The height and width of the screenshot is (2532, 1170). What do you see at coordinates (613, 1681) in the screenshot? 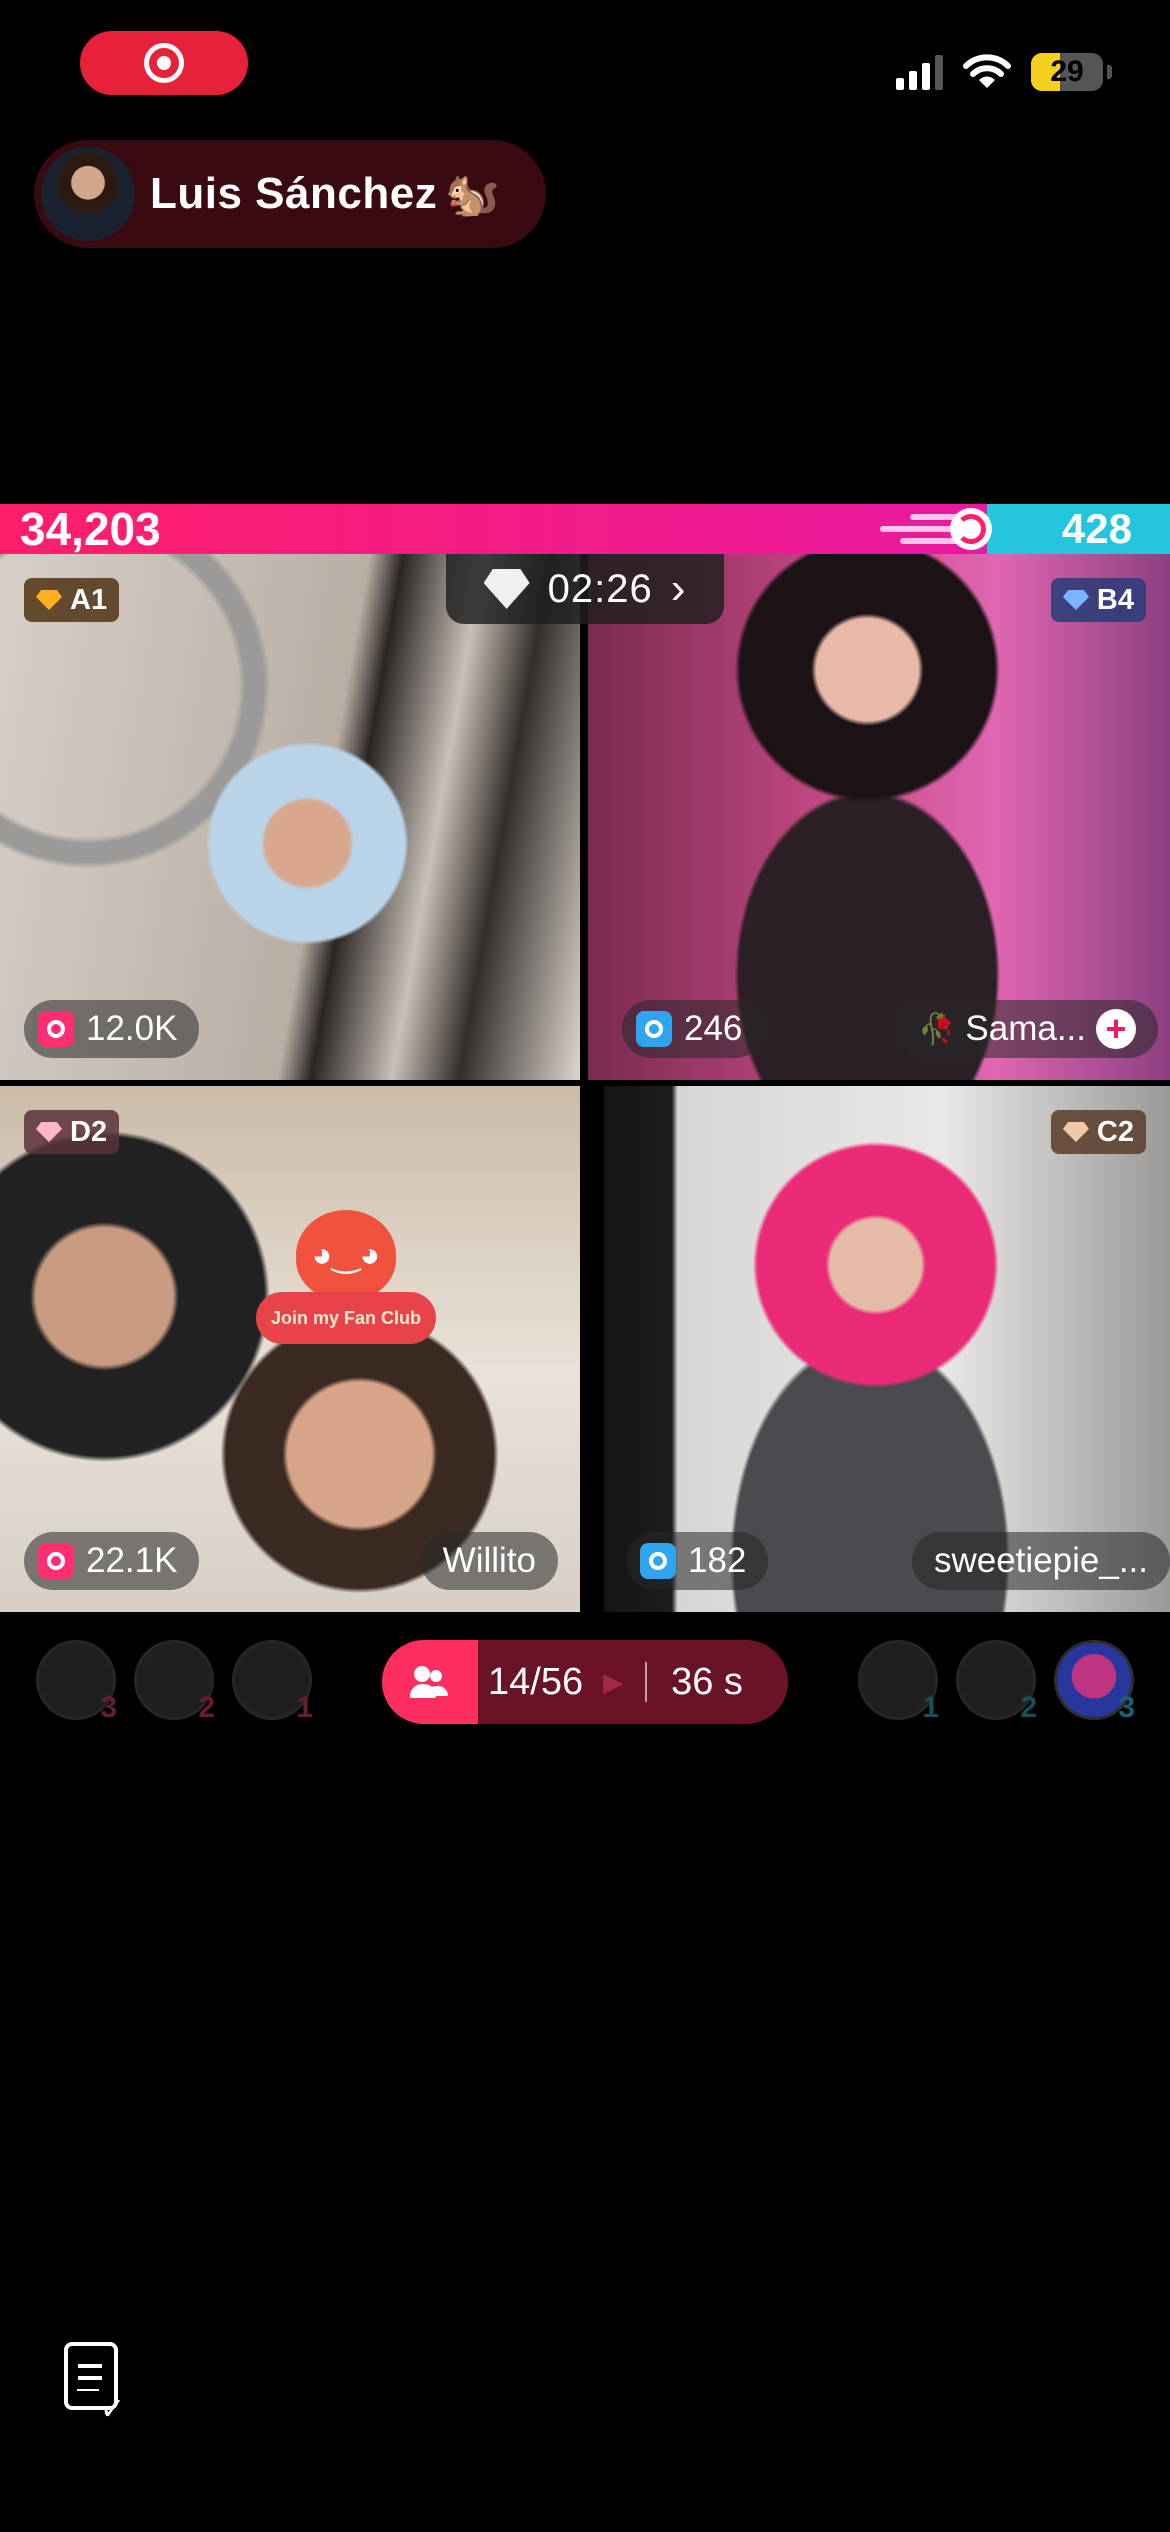
I see `arrow-icon: ▶` at bounding box center [613, 1681].